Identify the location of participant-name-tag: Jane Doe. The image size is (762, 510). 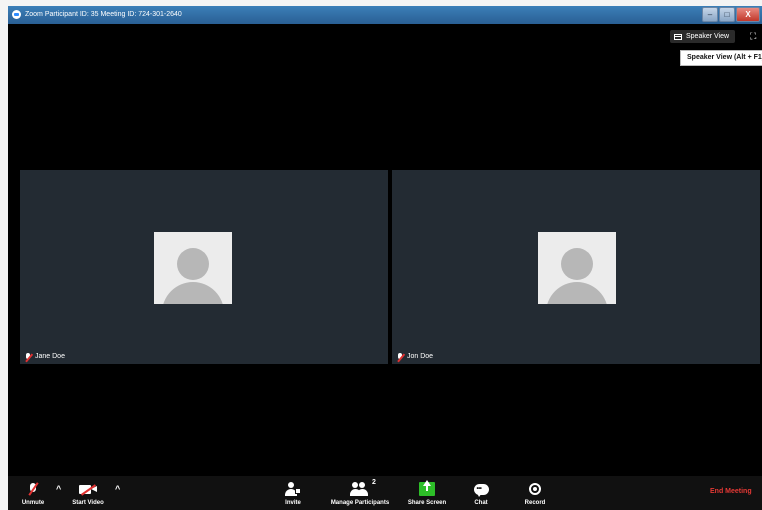
(44, 357).